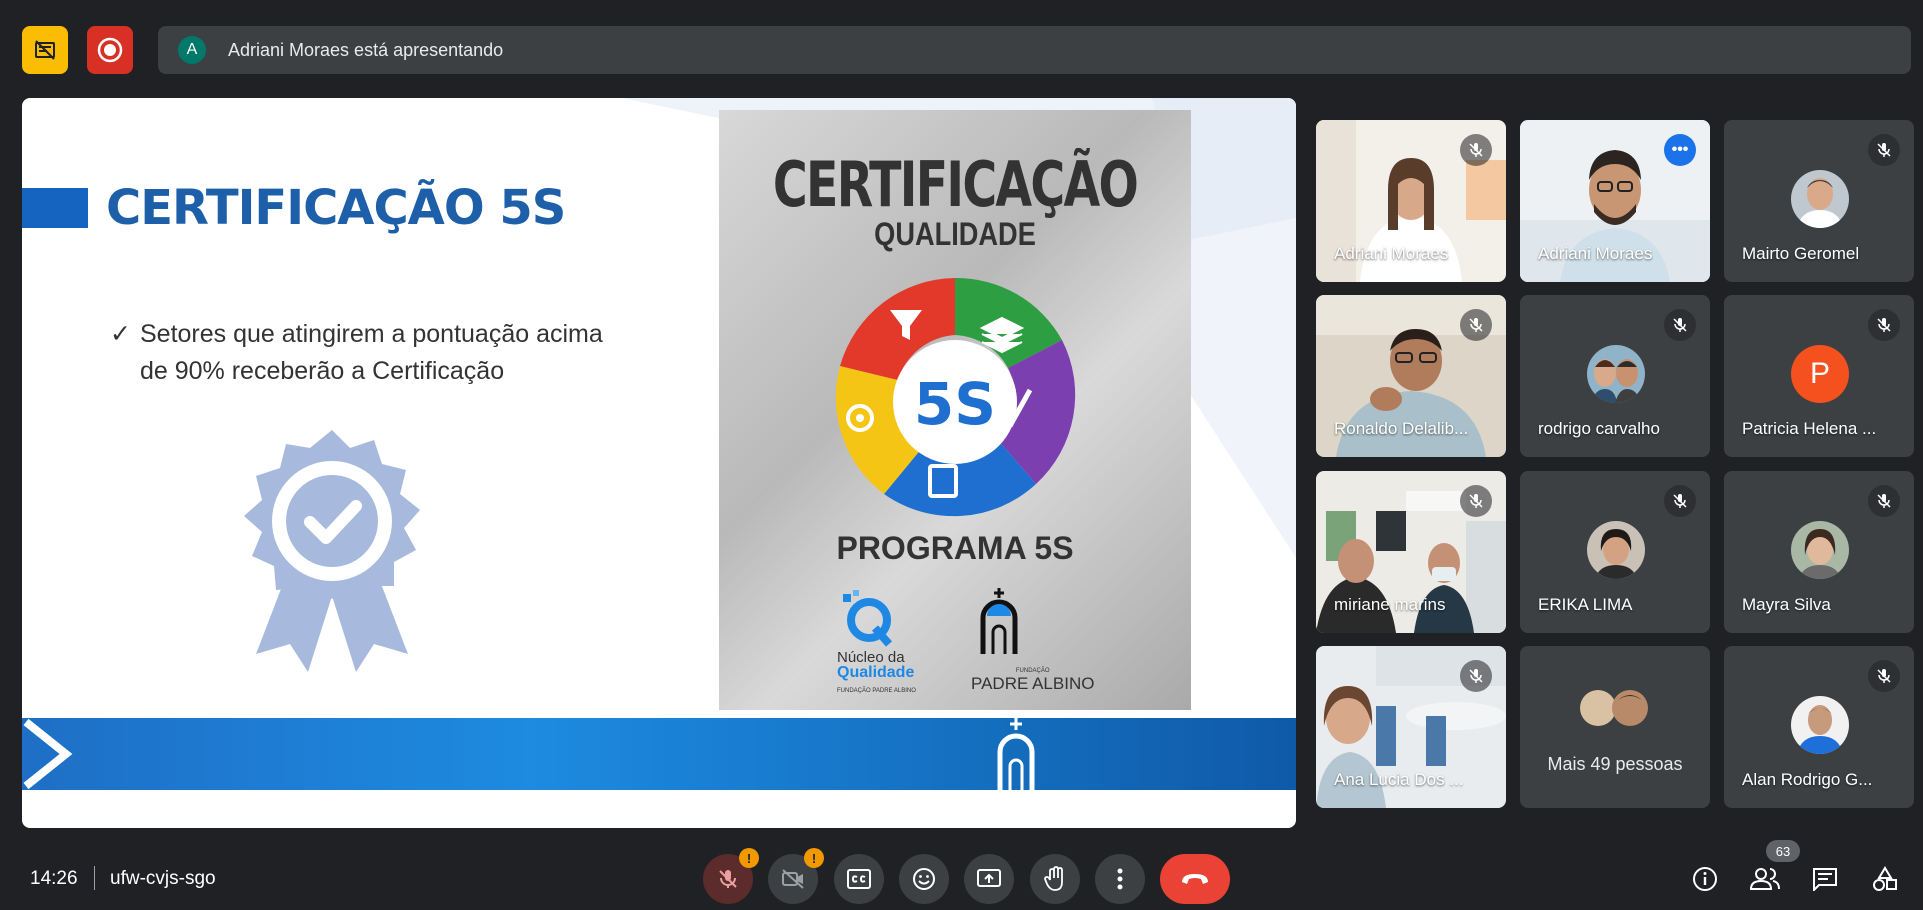  Describe the element at coordinates (1801, 253) in the screenshot. I see `participant-name: Mairto Geromel` at that location.